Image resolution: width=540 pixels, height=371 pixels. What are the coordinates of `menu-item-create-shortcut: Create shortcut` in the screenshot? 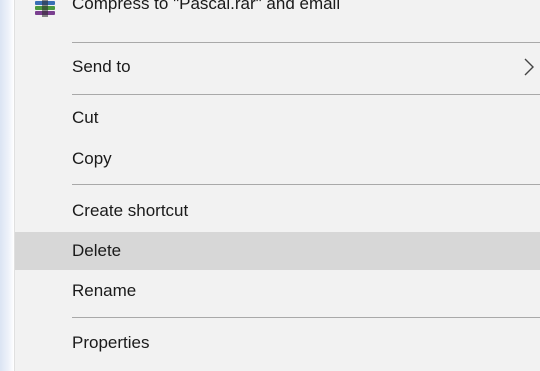 It's located at (277, 211).